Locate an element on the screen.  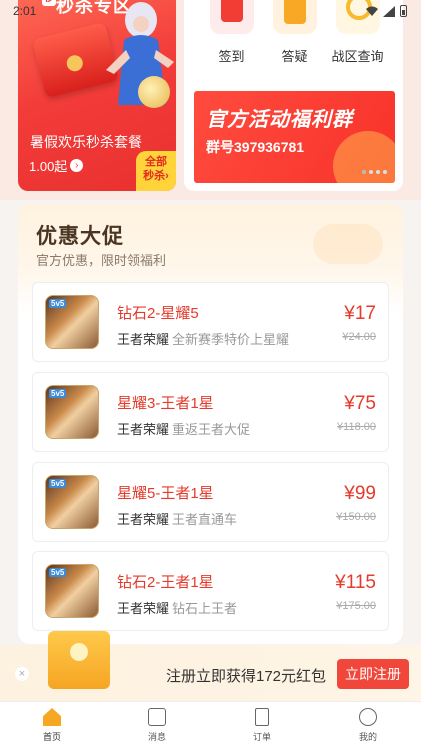
close-icon: × is located at coordinates (22, 674).